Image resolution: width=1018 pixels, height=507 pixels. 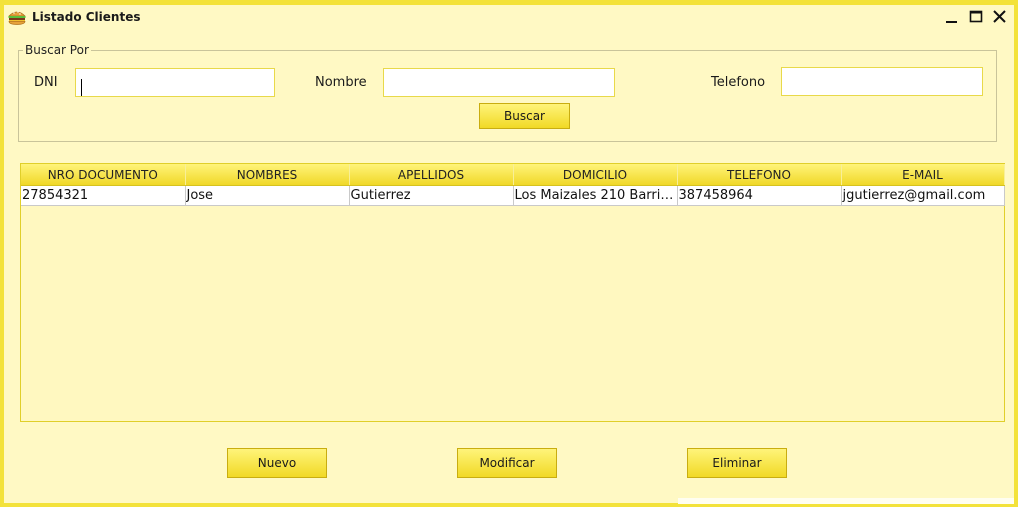 I want to click on maximize-icon, so click(x=976, y=17).